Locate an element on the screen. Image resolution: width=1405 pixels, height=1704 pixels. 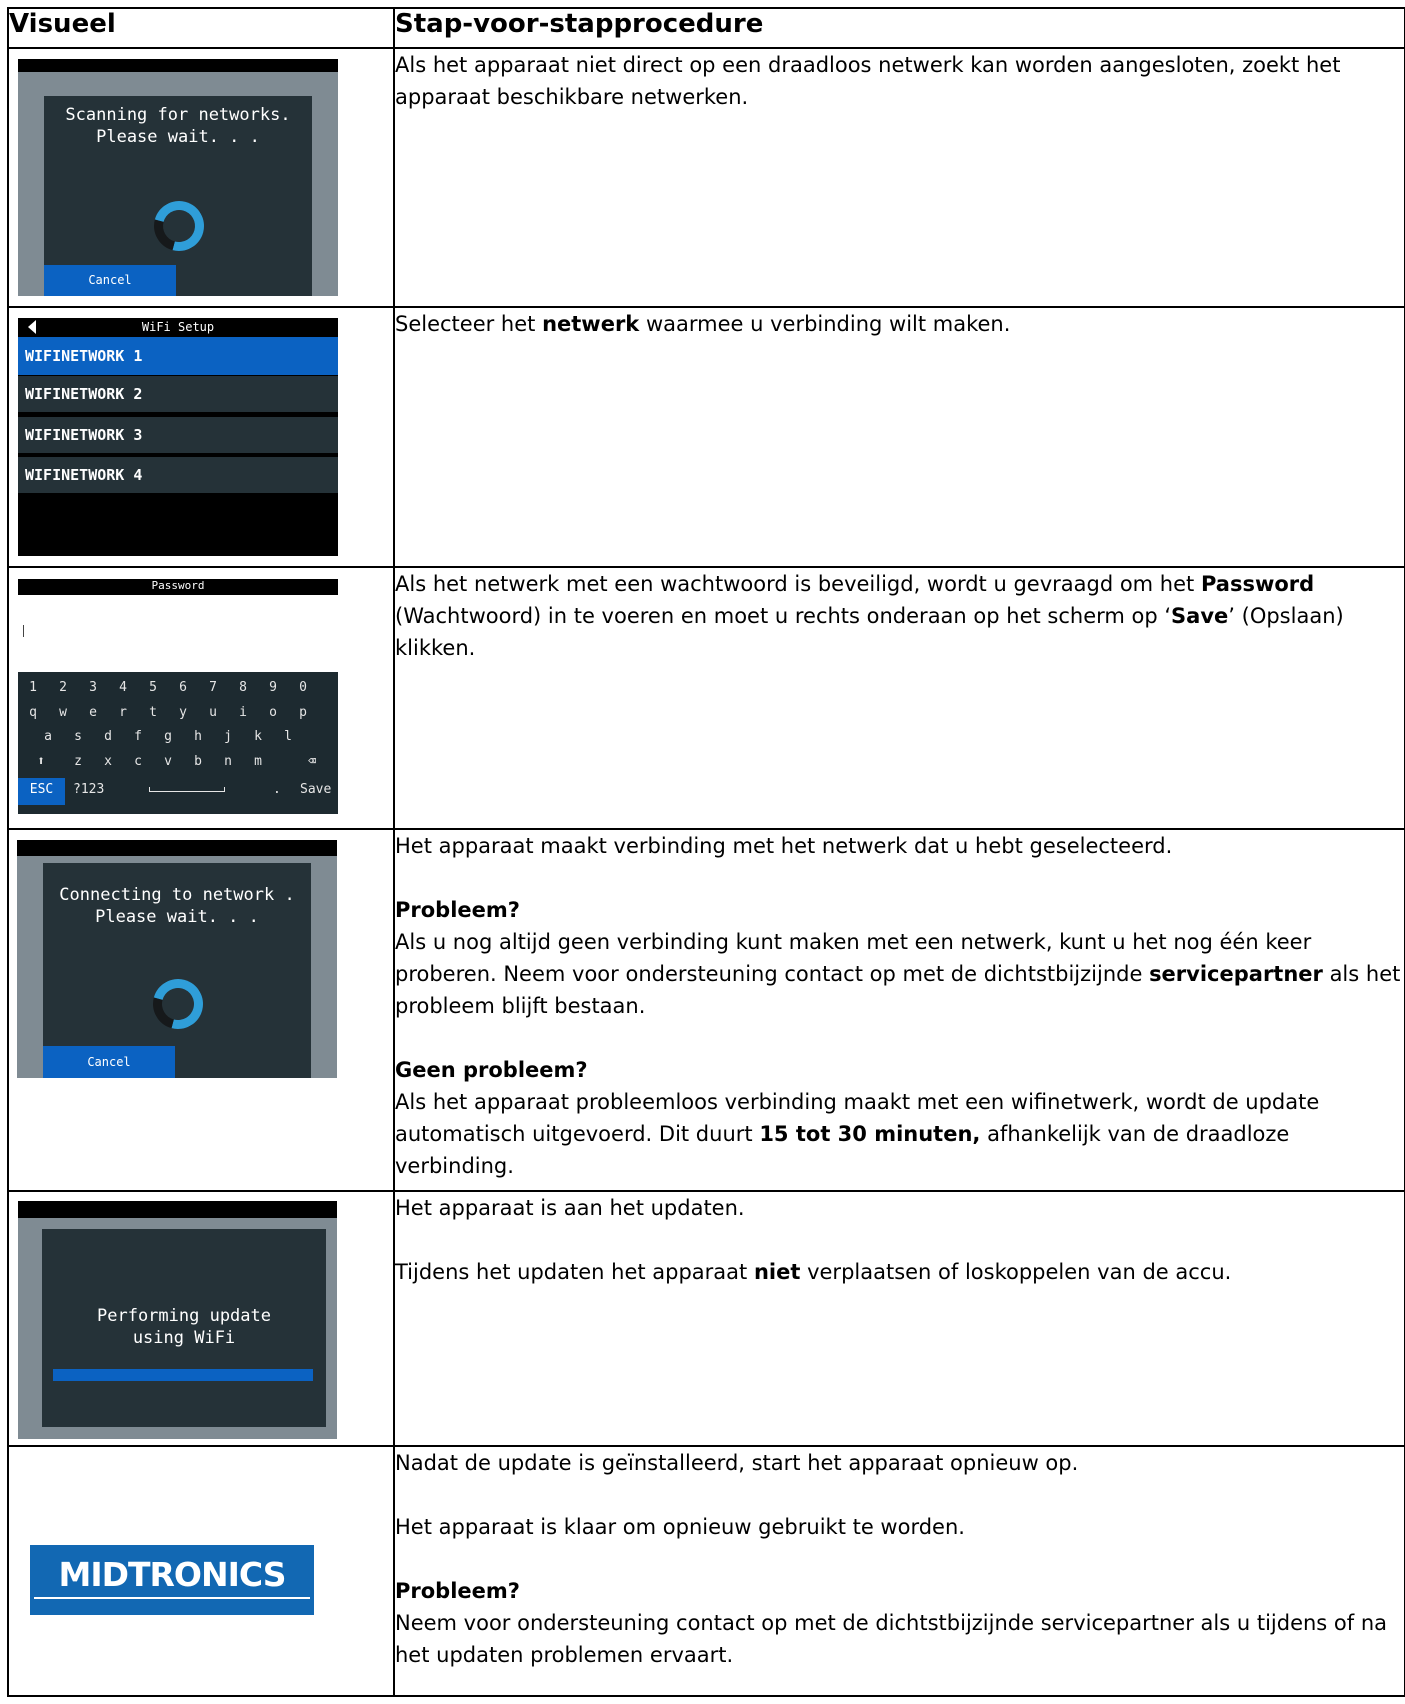
key-z: z is located at coordinates (78, 762).